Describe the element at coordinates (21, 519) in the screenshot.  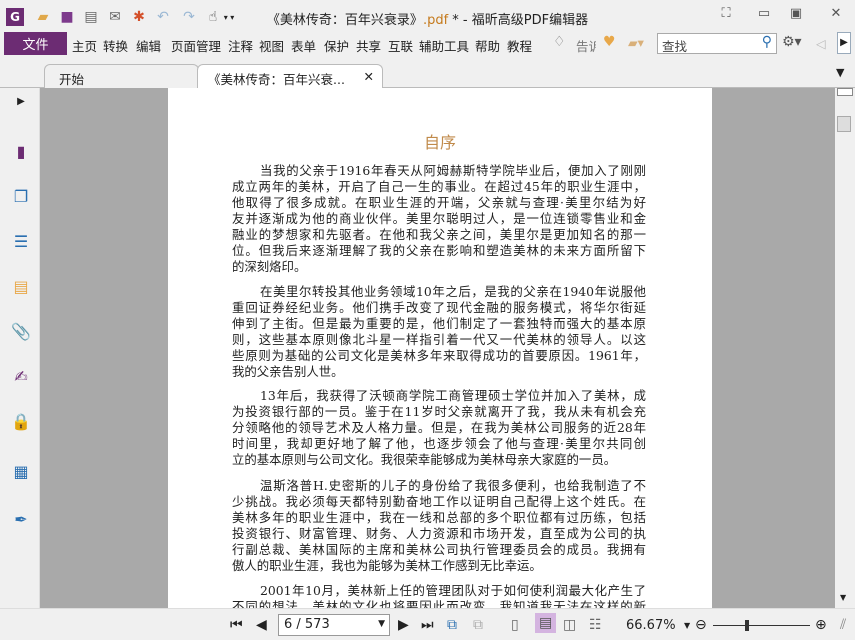
I see `certify-icon: ✒` at that location.